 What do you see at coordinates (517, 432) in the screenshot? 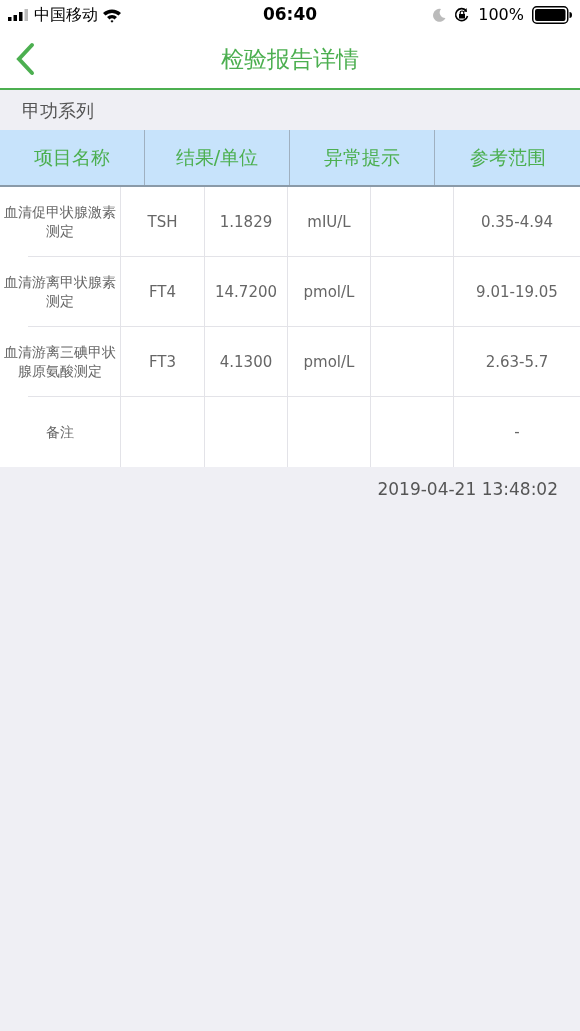
I see `table-cell-text: -` at bounding box center [517, 432].